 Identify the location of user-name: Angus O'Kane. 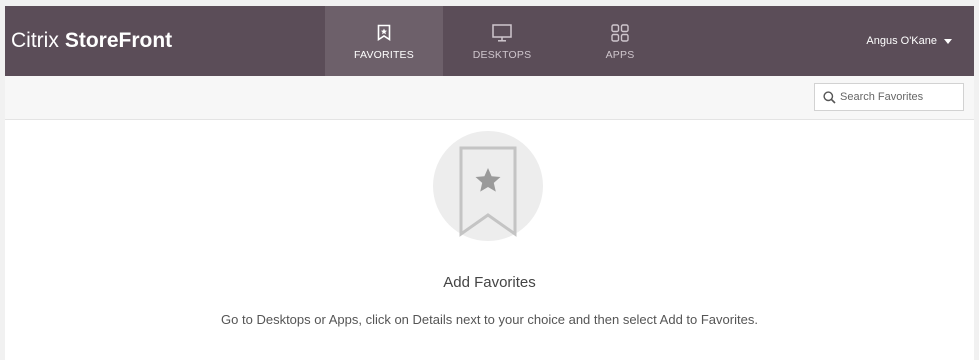
(901, 41).